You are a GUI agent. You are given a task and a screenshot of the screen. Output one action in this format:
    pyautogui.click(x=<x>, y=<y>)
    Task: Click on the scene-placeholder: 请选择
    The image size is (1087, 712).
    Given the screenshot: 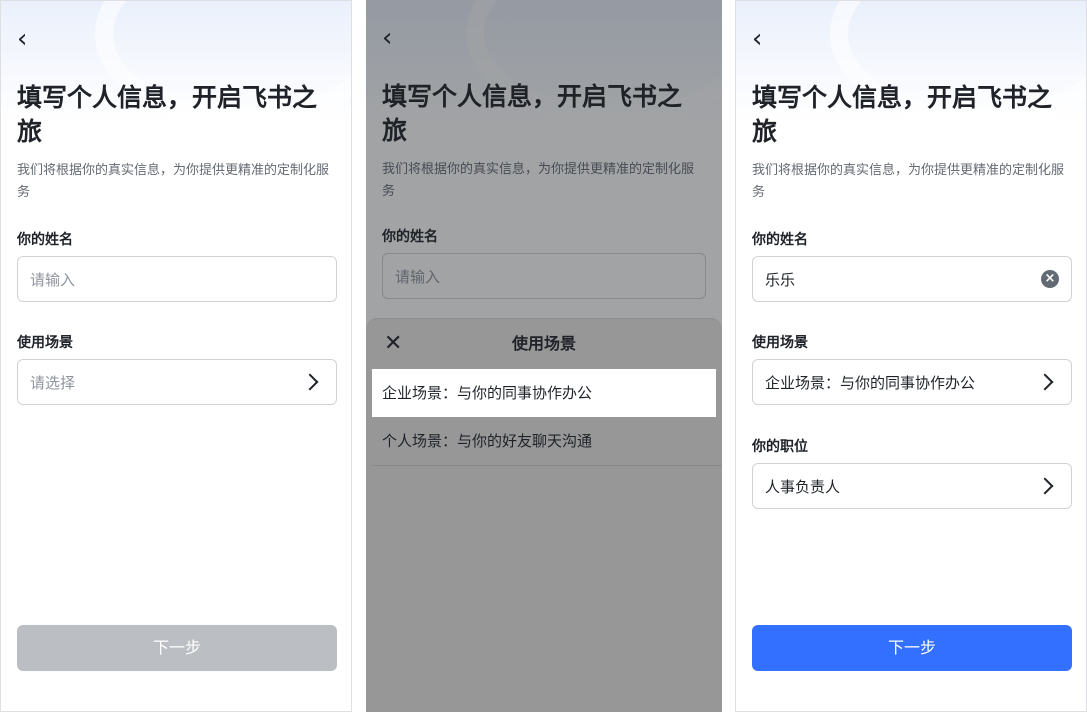 What is the action you would take?
    pyautogui.click(x=53, y=382)
    